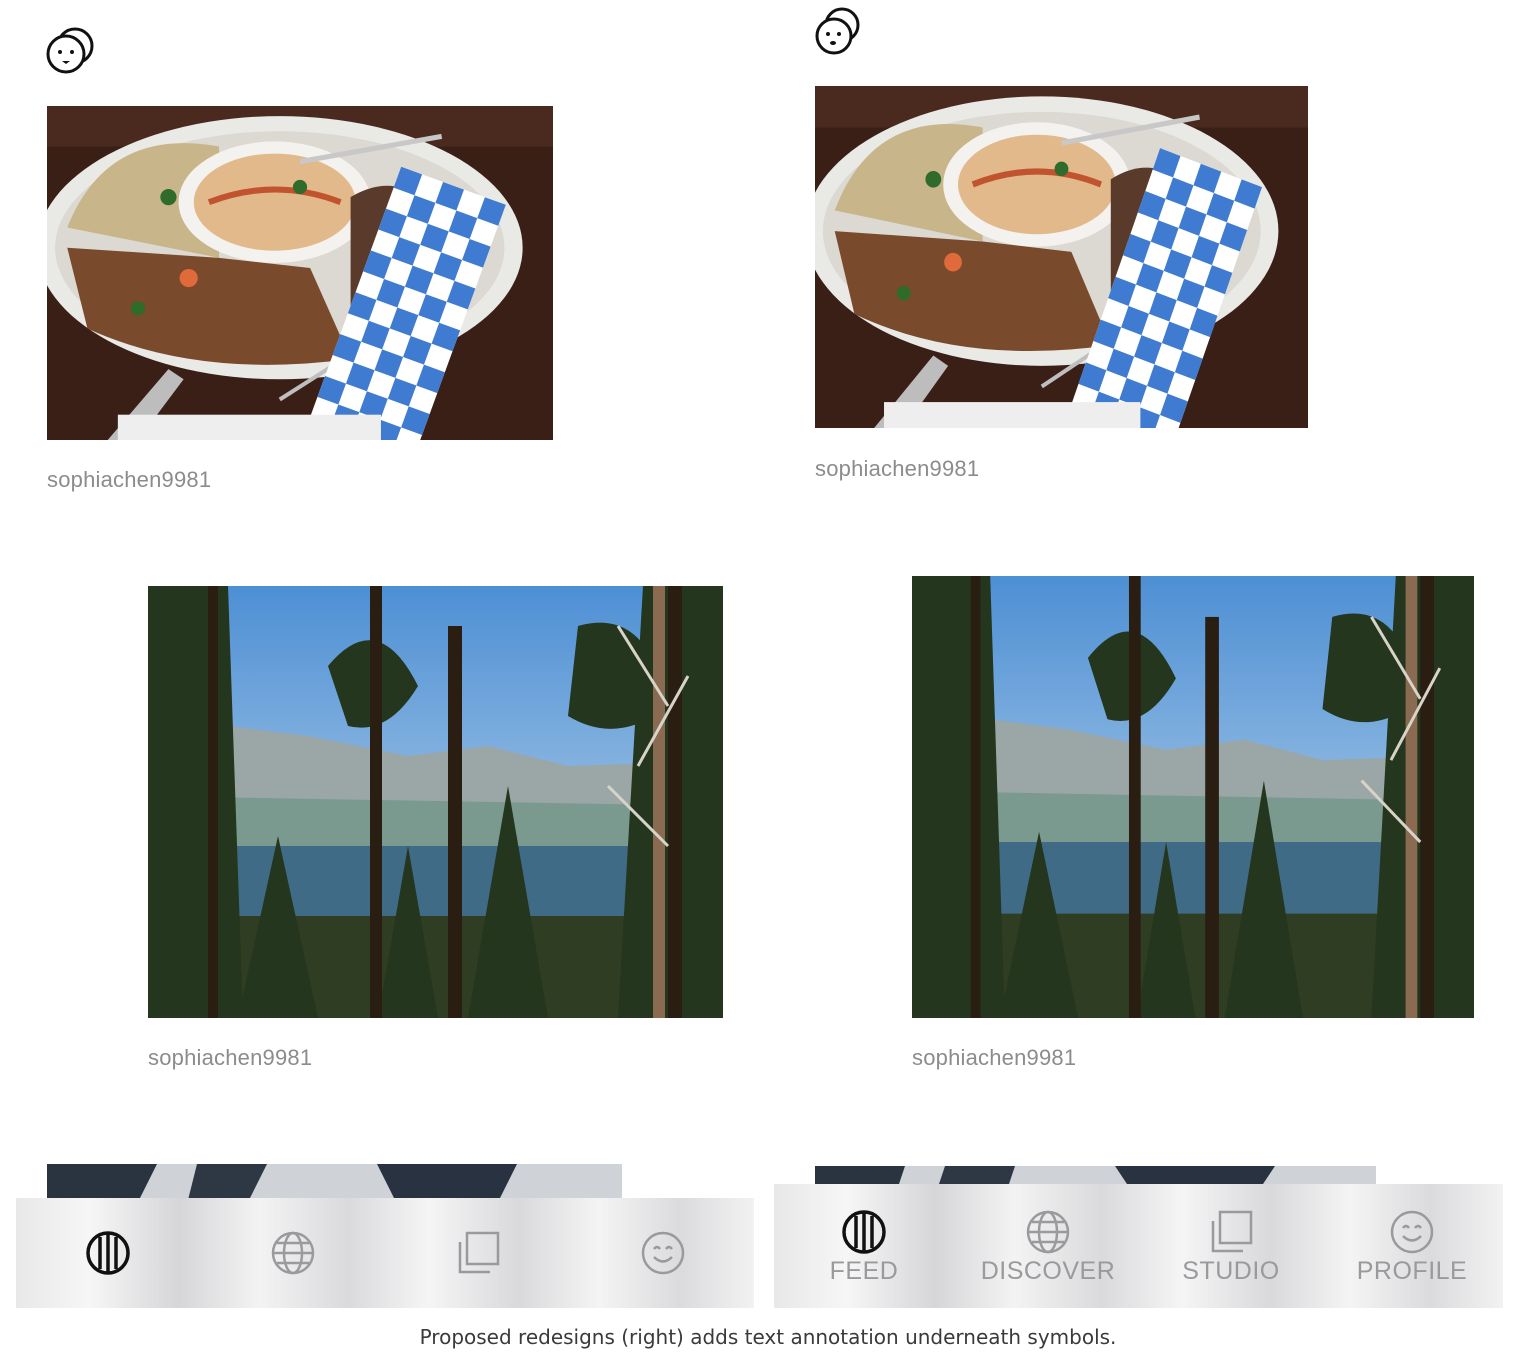 This screenshot has width=1536, height=1362. I want to click on tab-label: STUDIO, so click(1231, 1270).